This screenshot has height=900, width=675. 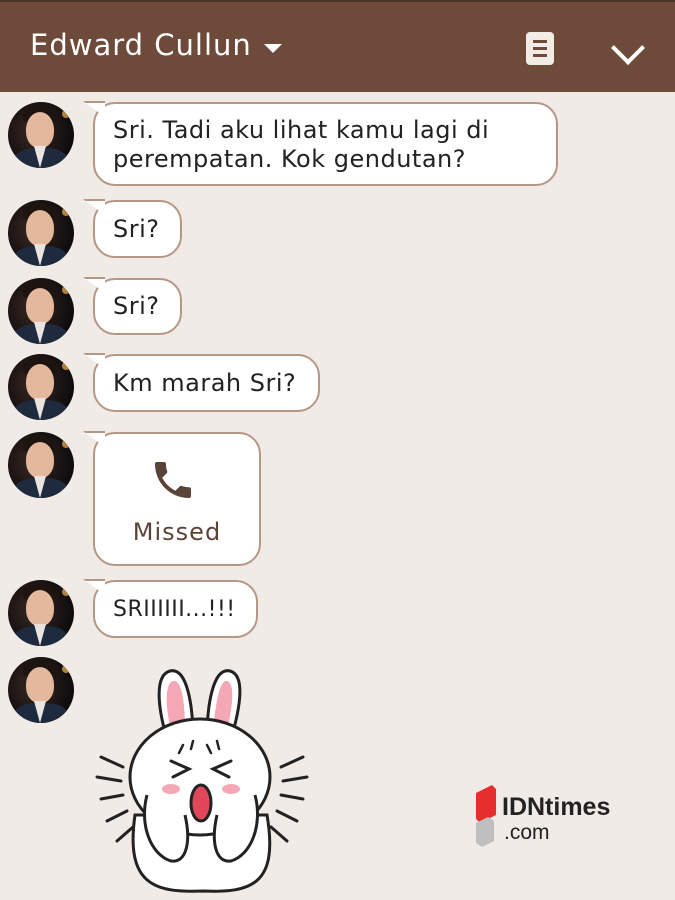 I want to click on logo-mark-icon, so click(x=486, y=816).